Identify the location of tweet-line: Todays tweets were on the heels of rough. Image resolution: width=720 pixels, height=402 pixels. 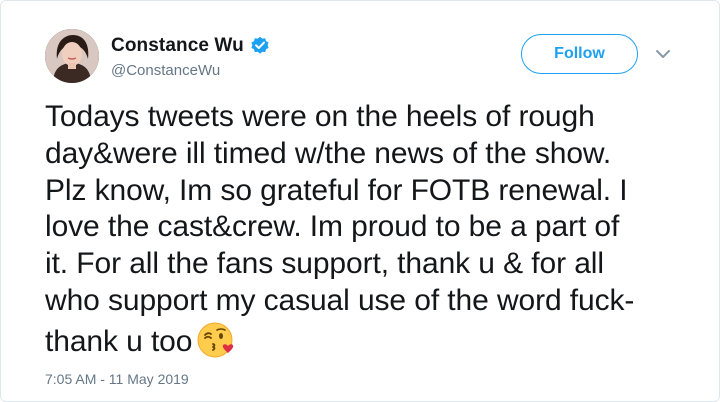
(320, 116).